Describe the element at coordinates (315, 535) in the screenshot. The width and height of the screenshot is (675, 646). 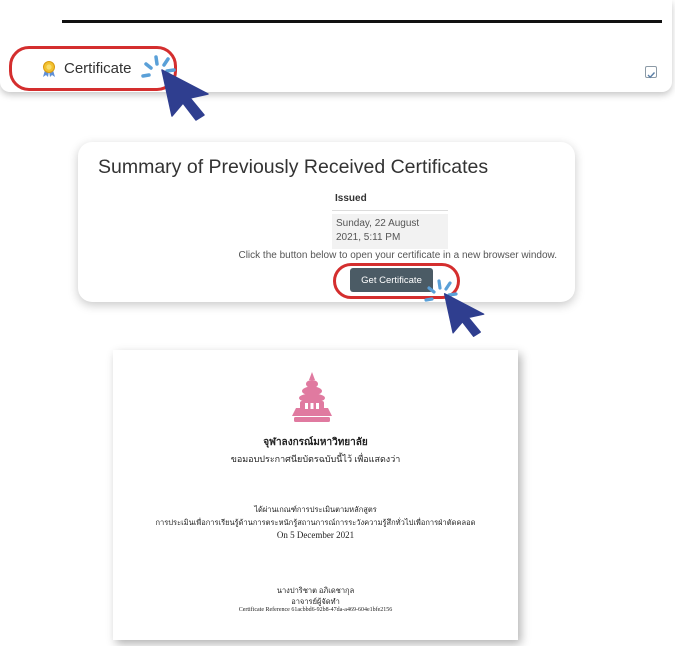
I see `certificate-date: On 5 December 2021` at that location.